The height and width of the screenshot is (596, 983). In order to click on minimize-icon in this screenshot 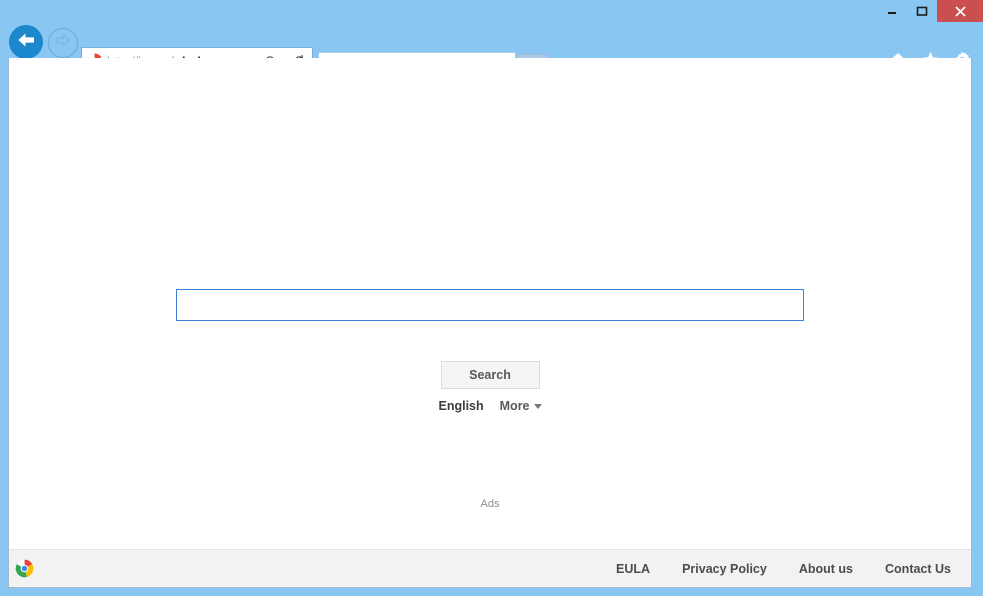, I will do `click(892, 11)`.